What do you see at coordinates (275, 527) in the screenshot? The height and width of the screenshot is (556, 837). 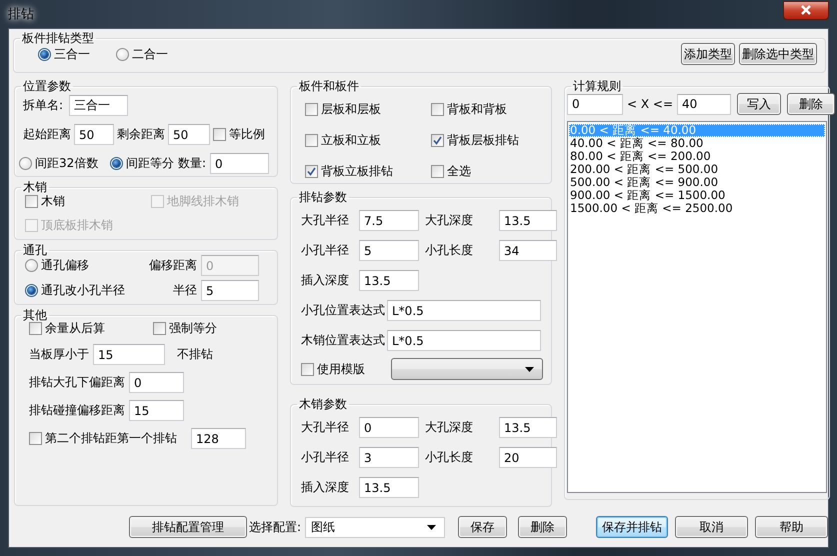 I see `field-label: 选择配置:` at bounding box center [275, 527].